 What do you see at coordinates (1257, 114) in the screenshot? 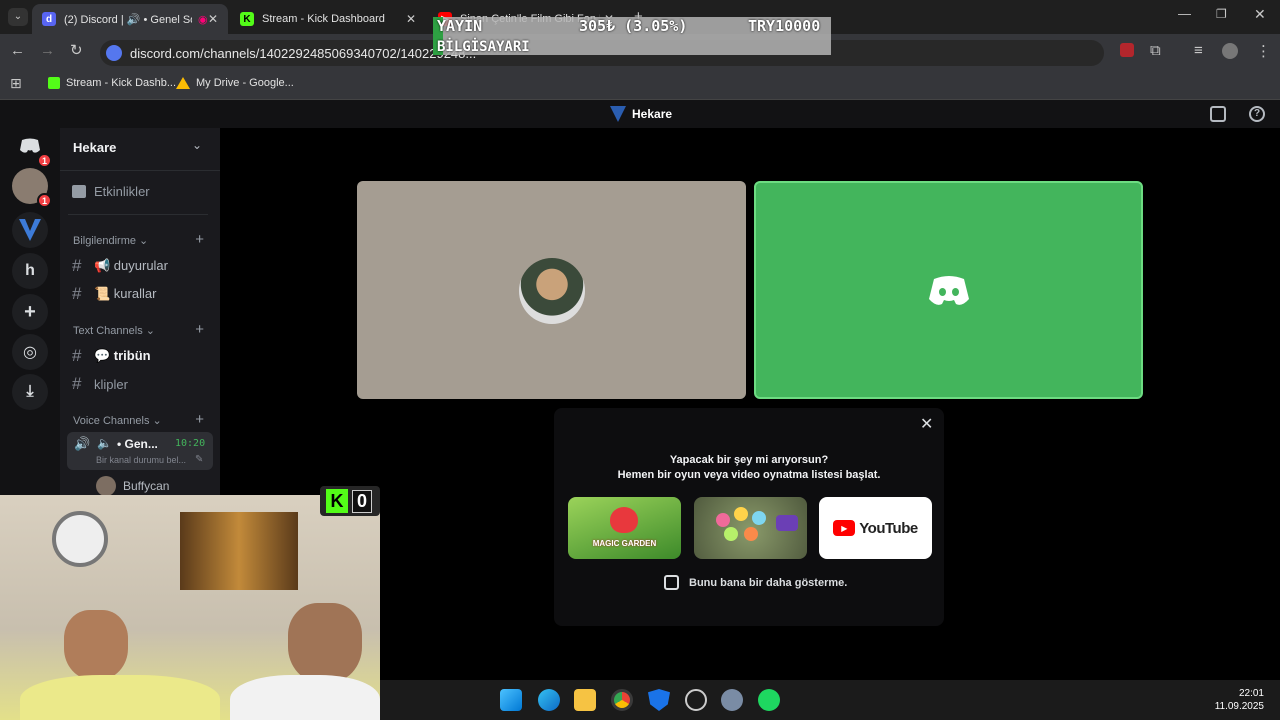
I see `help-icon: ?` at bounding box center [1257, 114].